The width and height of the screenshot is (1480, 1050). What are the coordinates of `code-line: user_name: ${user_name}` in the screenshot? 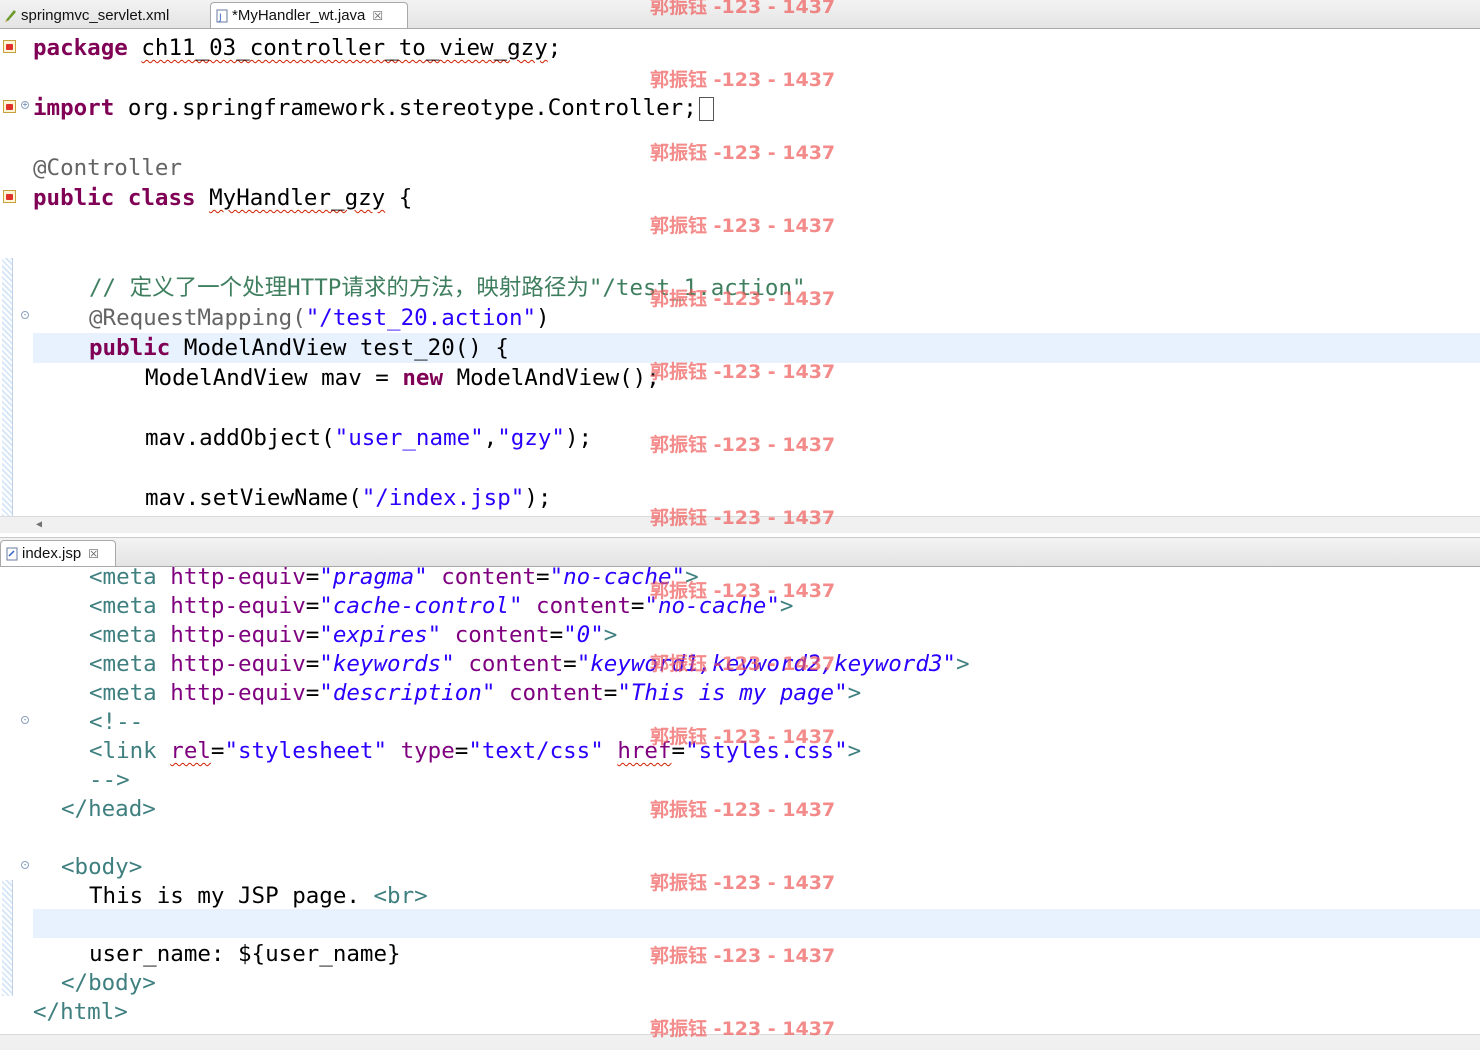 It's located at (245, 954).